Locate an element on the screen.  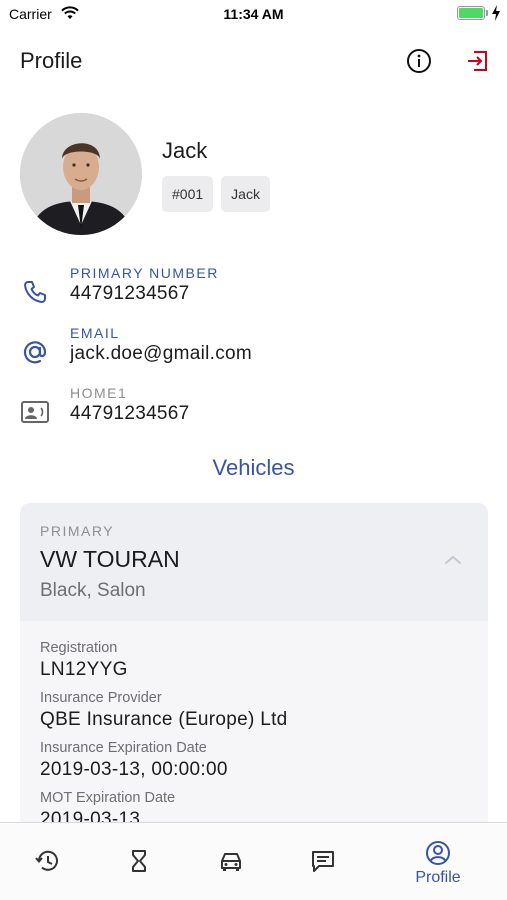
insurance-provider-label: Insurance Provider is located at coordinates (101, 698).